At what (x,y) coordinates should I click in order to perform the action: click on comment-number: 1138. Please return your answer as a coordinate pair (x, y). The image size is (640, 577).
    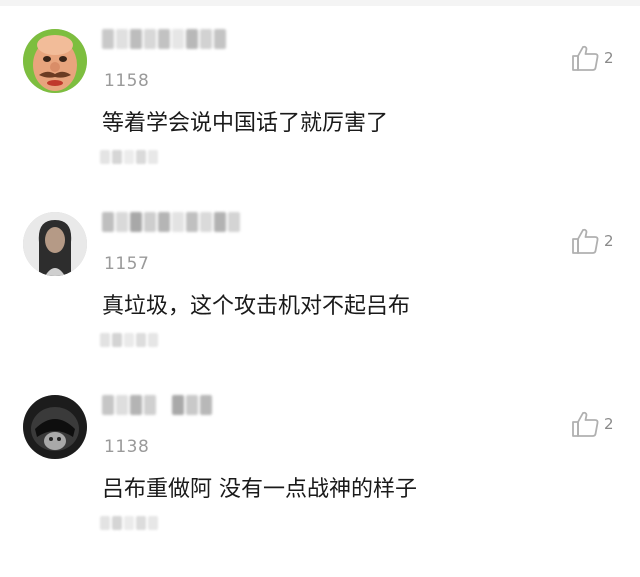
    Looking at the image, I should click on (127, 447).